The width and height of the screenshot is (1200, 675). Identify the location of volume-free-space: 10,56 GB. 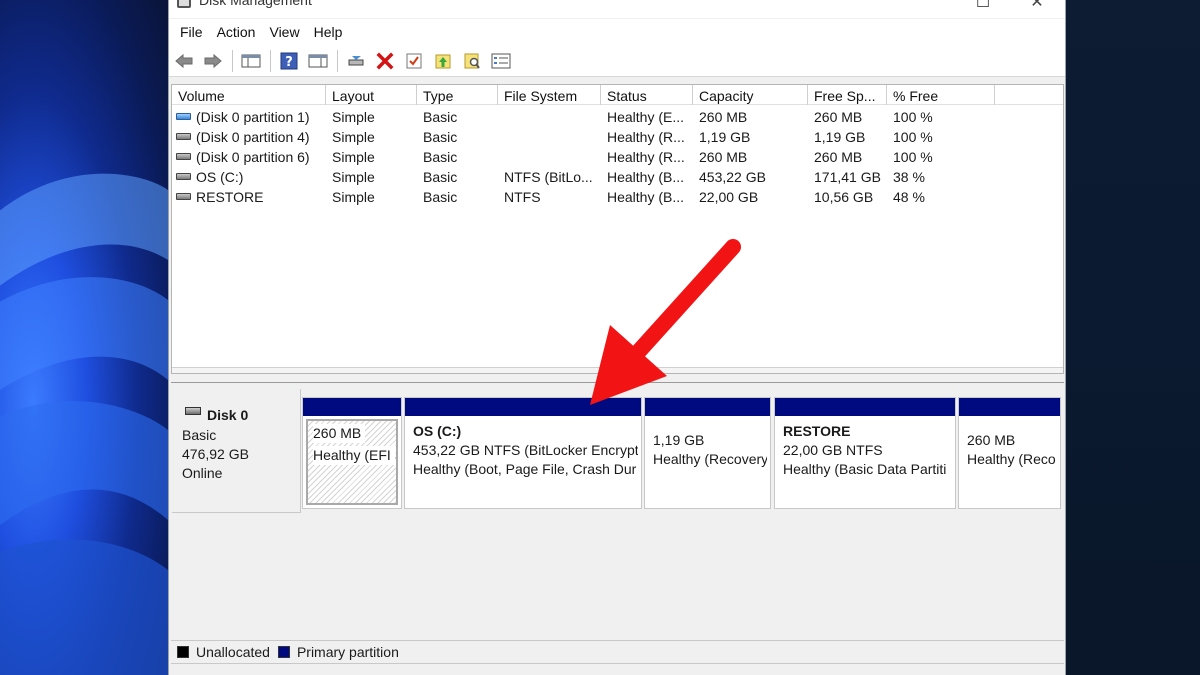
(844, 197).